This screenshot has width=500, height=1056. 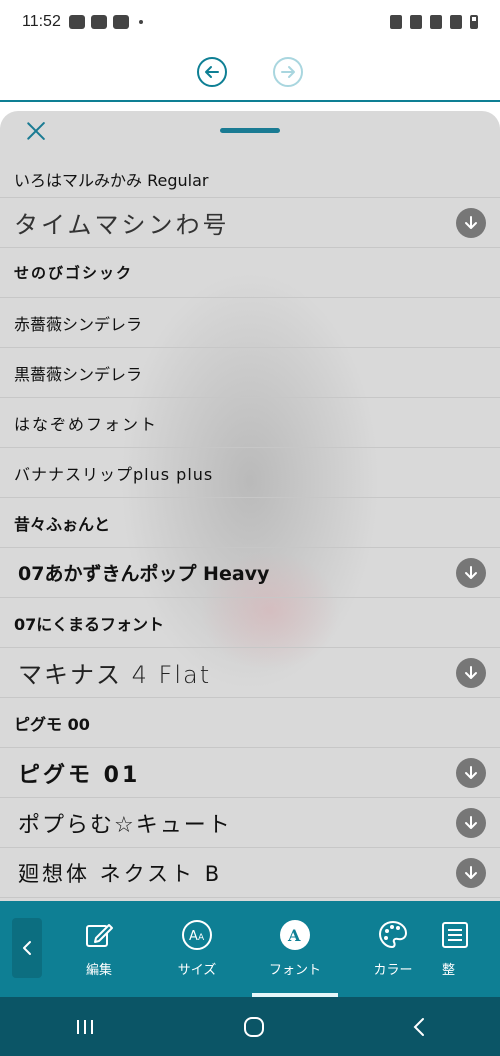 I want to click on font-row: 昔々ふぉんと, so click(x=250, y=523).